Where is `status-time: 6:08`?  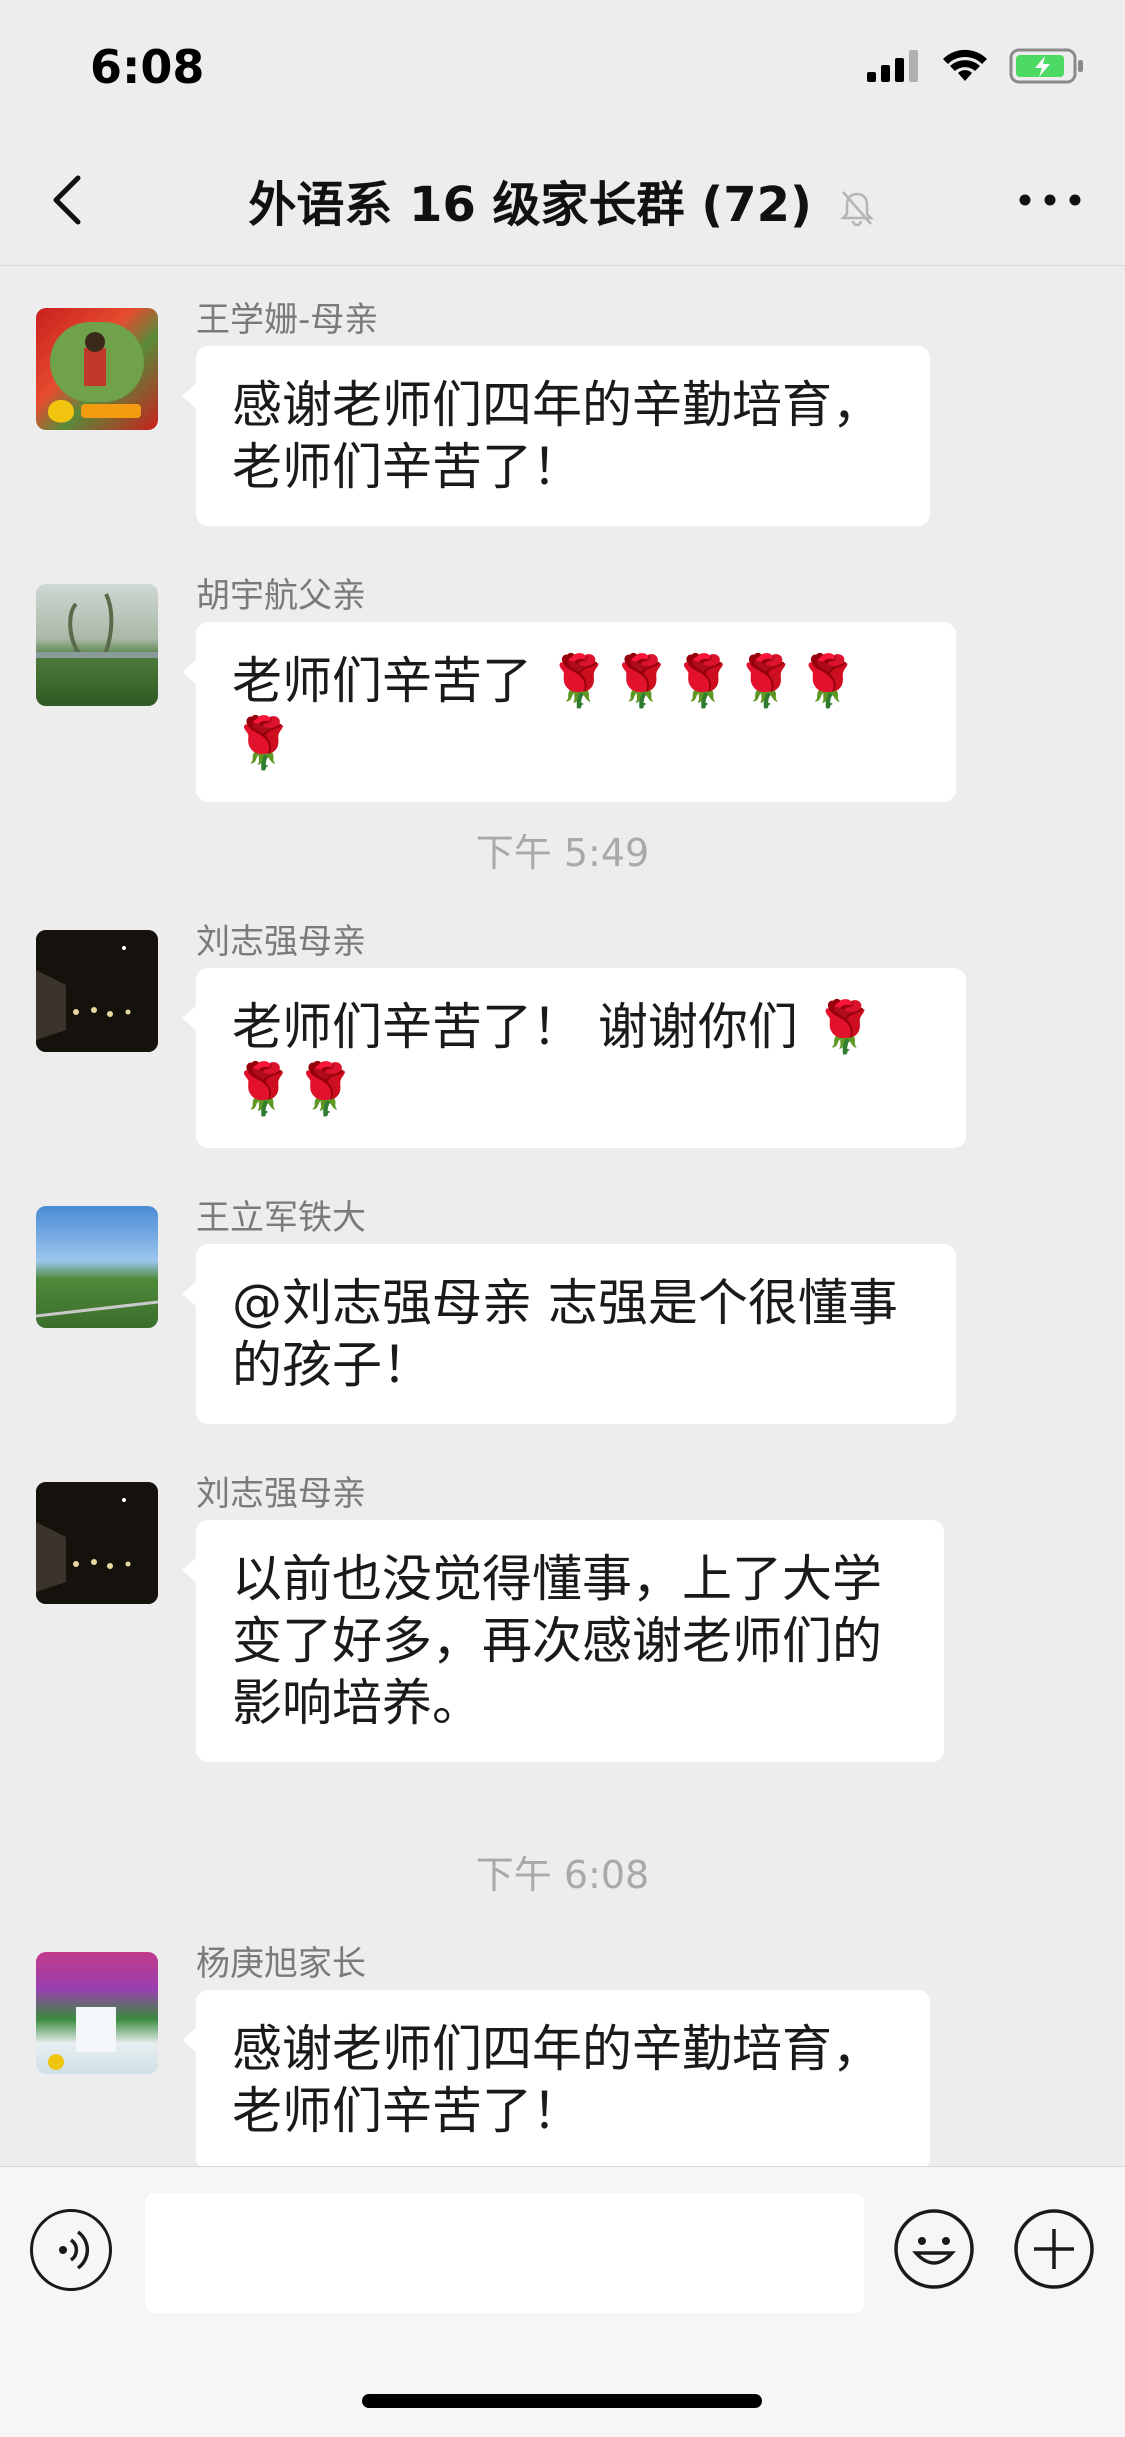 status-time: 6:08 is located at coordinates (147, 67).